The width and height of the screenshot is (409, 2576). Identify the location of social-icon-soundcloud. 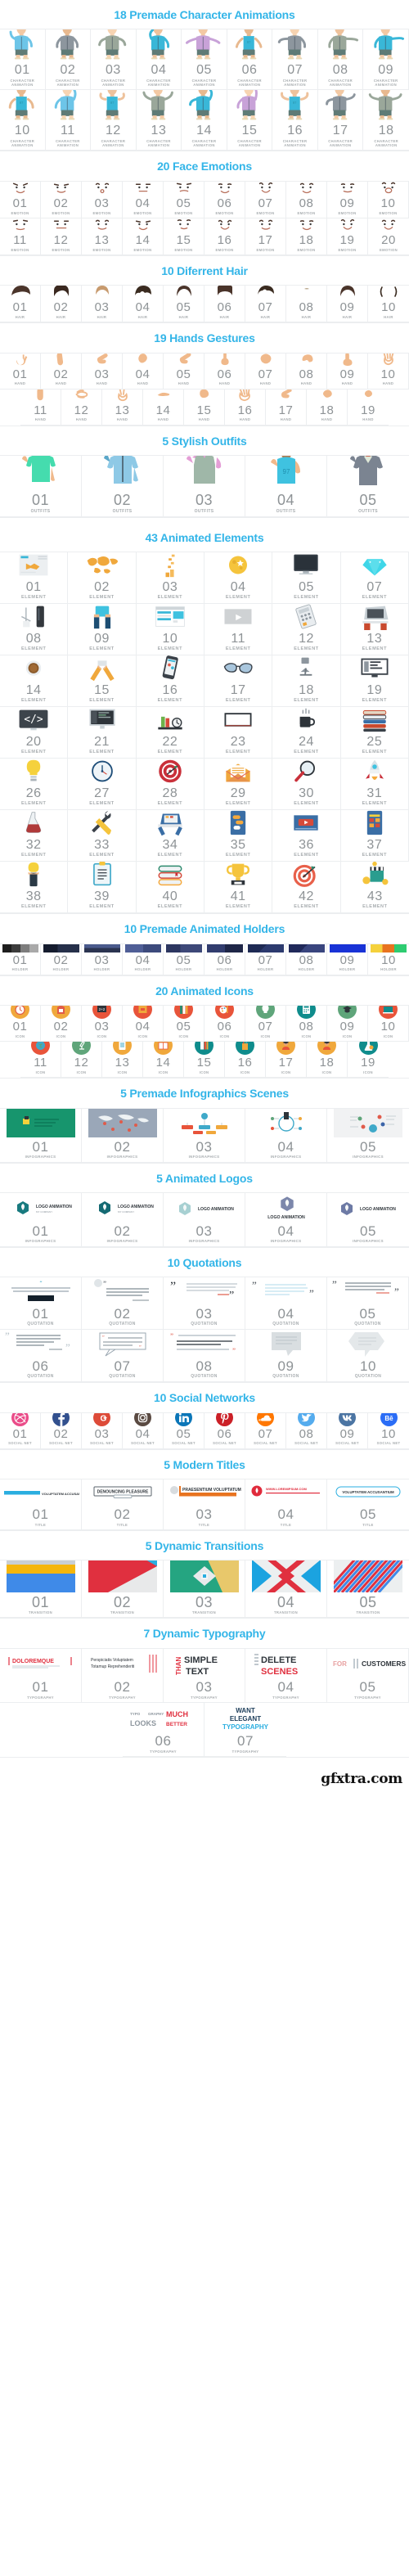
(265, 1419).